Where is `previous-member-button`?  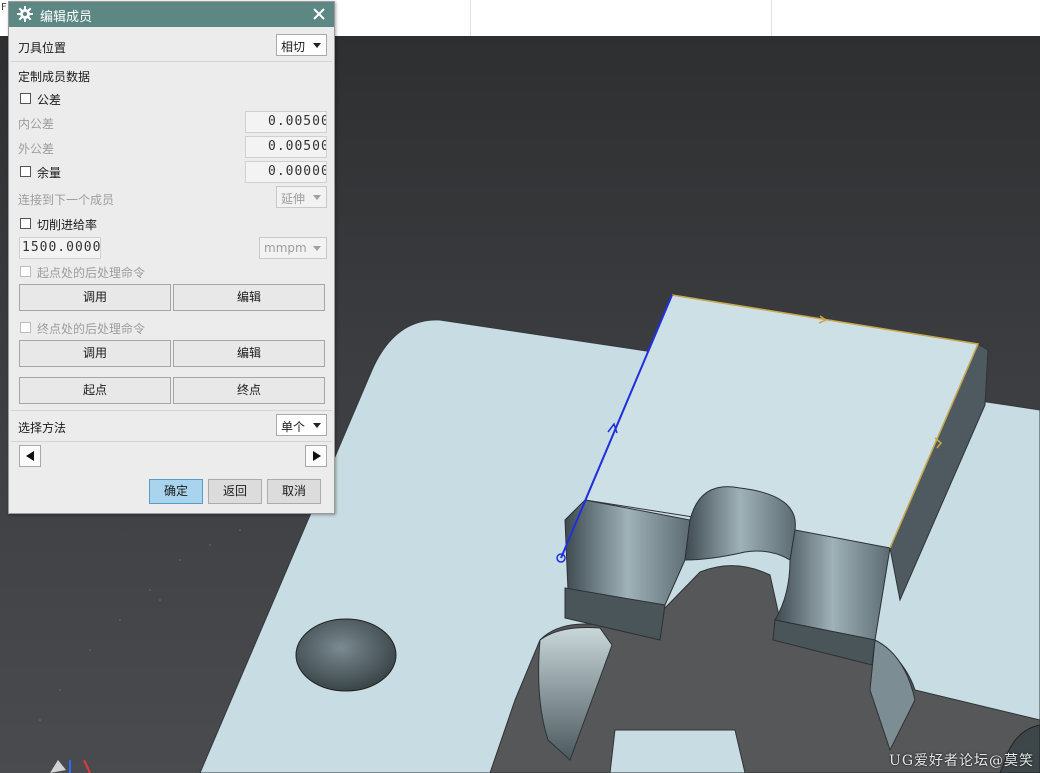
previous-member-button is located at coordinates (30, 456).